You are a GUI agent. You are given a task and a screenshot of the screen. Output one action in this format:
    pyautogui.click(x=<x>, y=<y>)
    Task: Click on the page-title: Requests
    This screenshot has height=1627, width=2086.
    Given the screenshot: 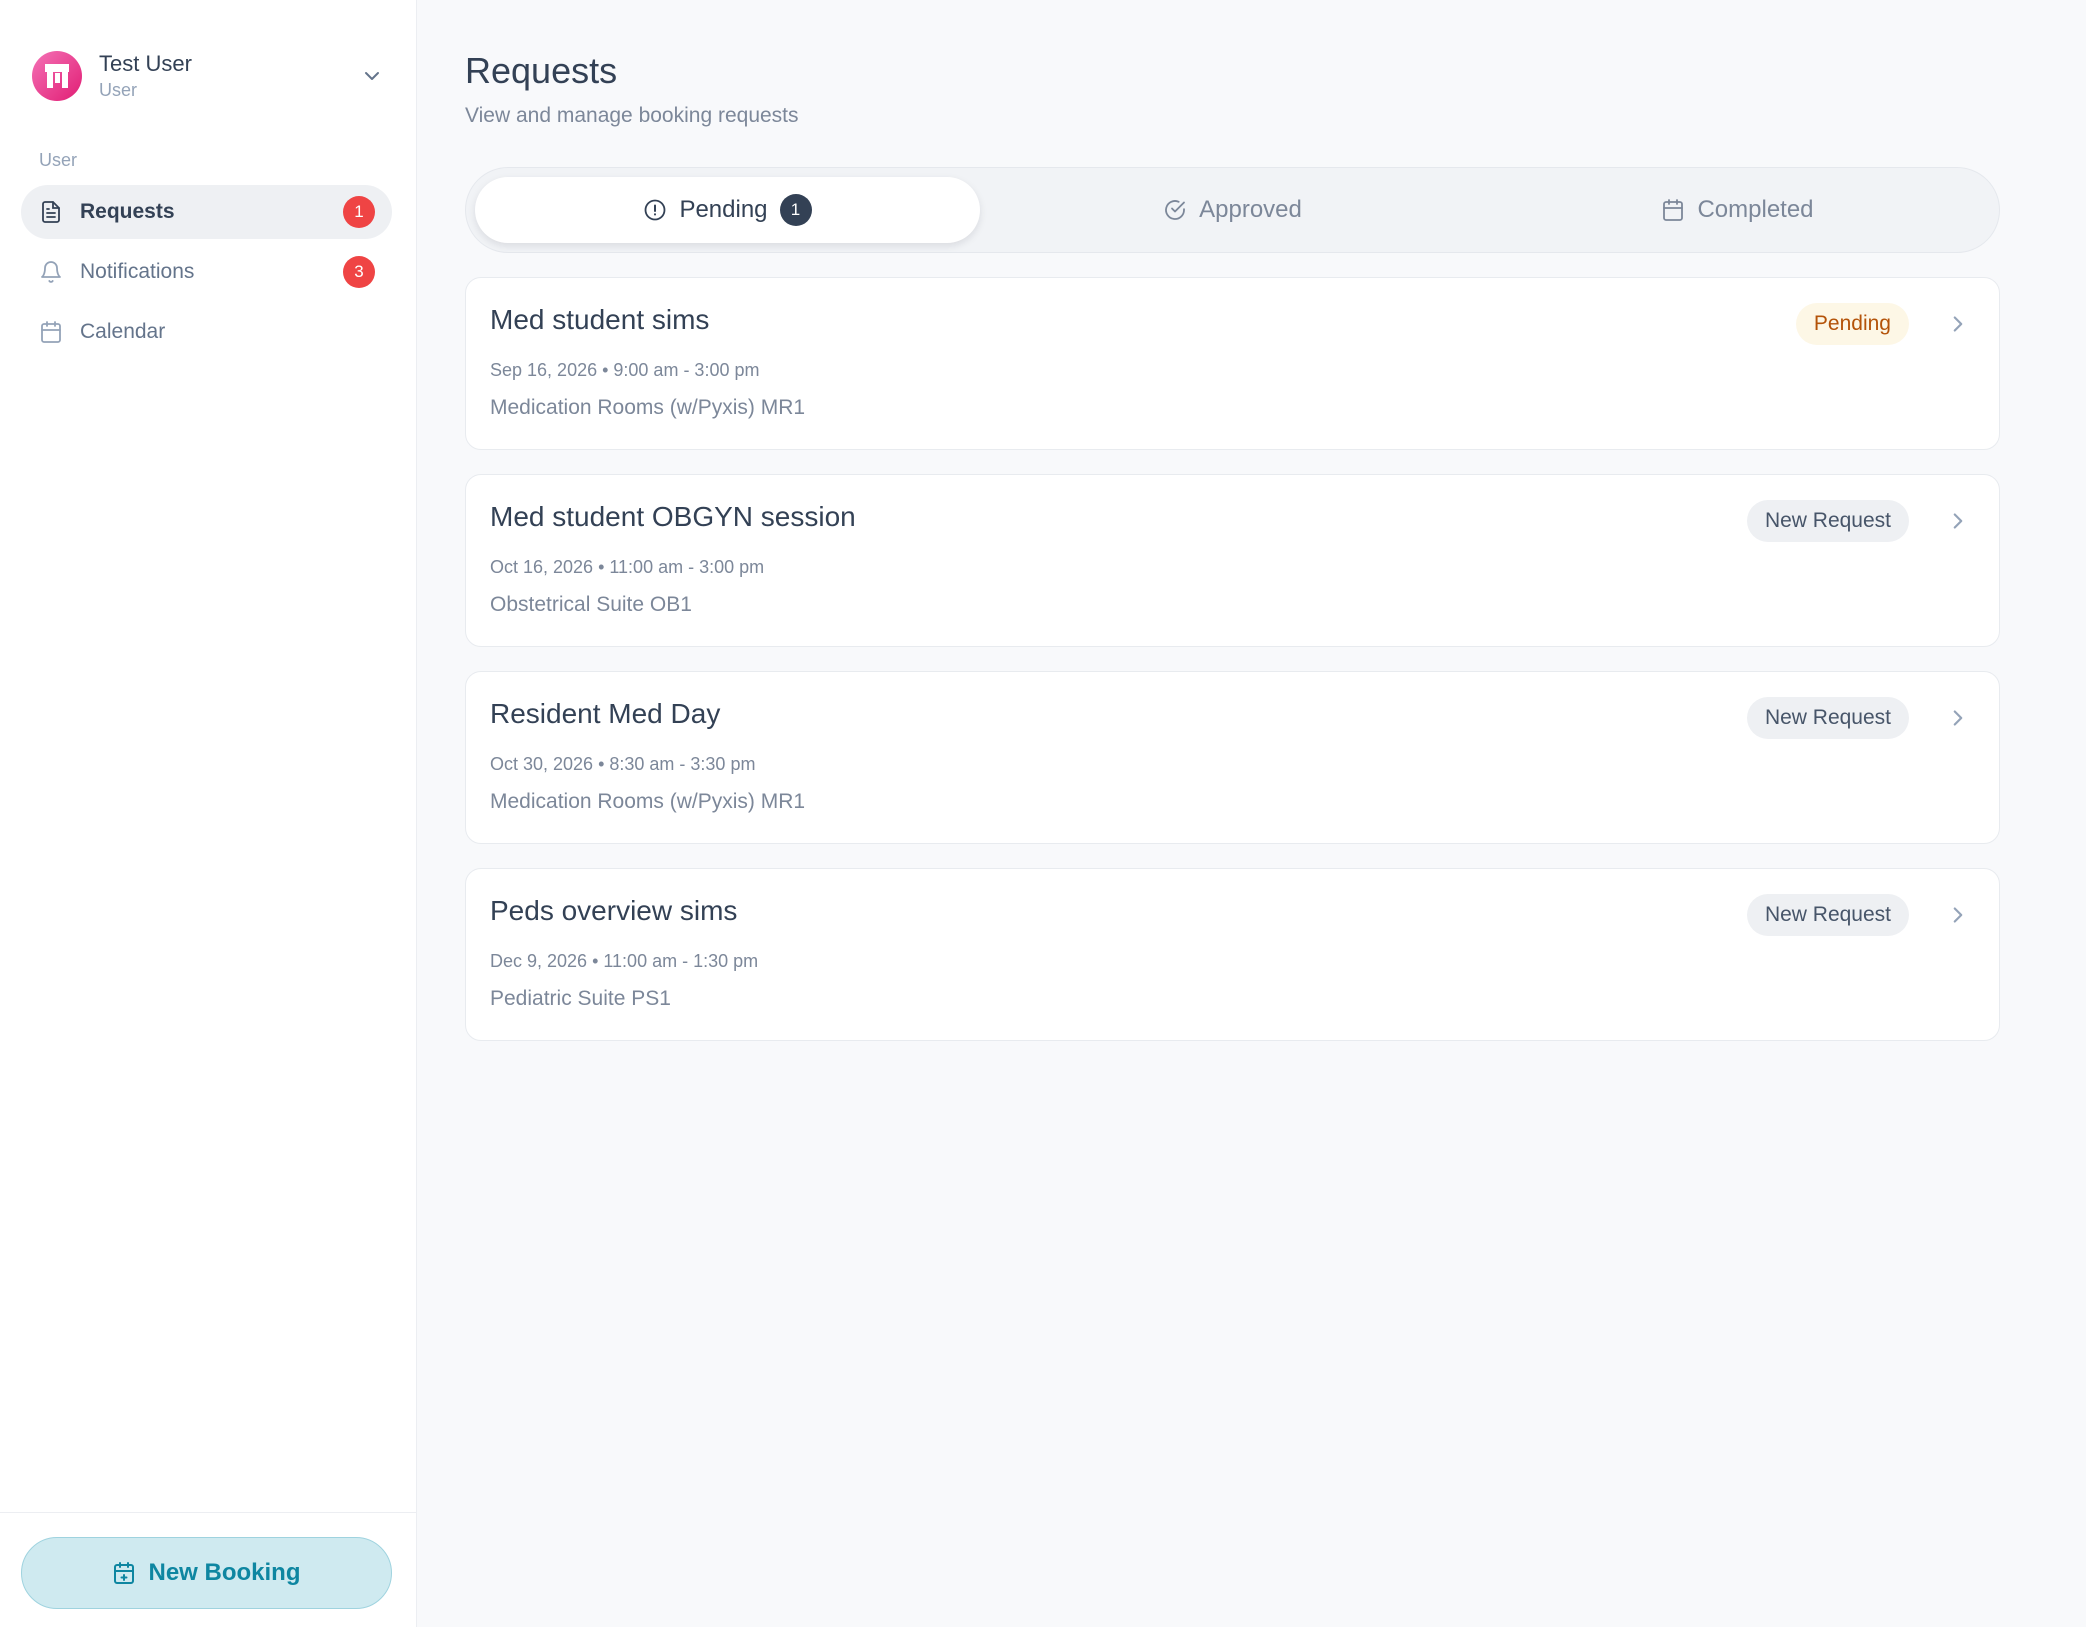 What is the action you would take?
    pyautogui.click(x=541, y=70)
    